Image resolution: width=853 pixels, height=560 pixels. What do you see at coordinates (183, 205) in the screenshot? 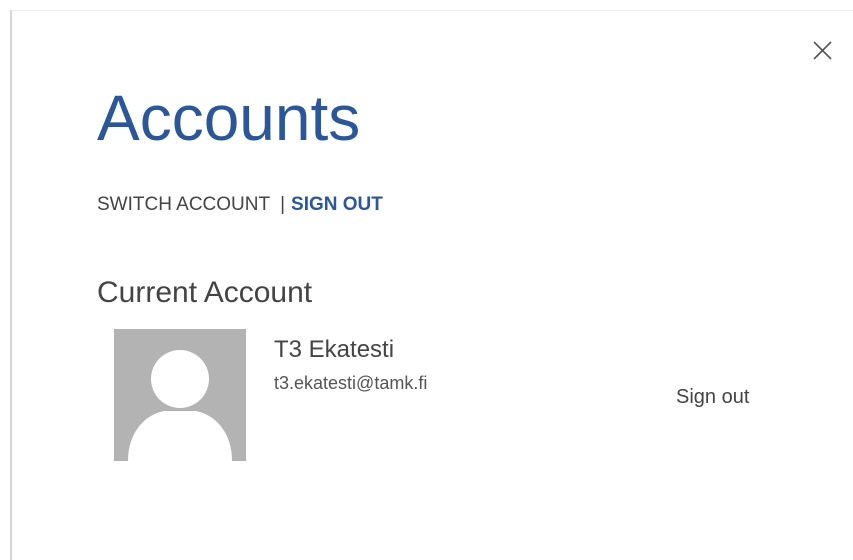
I see `switch-account-link: SWITCH ACCOUNT` at bounding box center [183, 205].